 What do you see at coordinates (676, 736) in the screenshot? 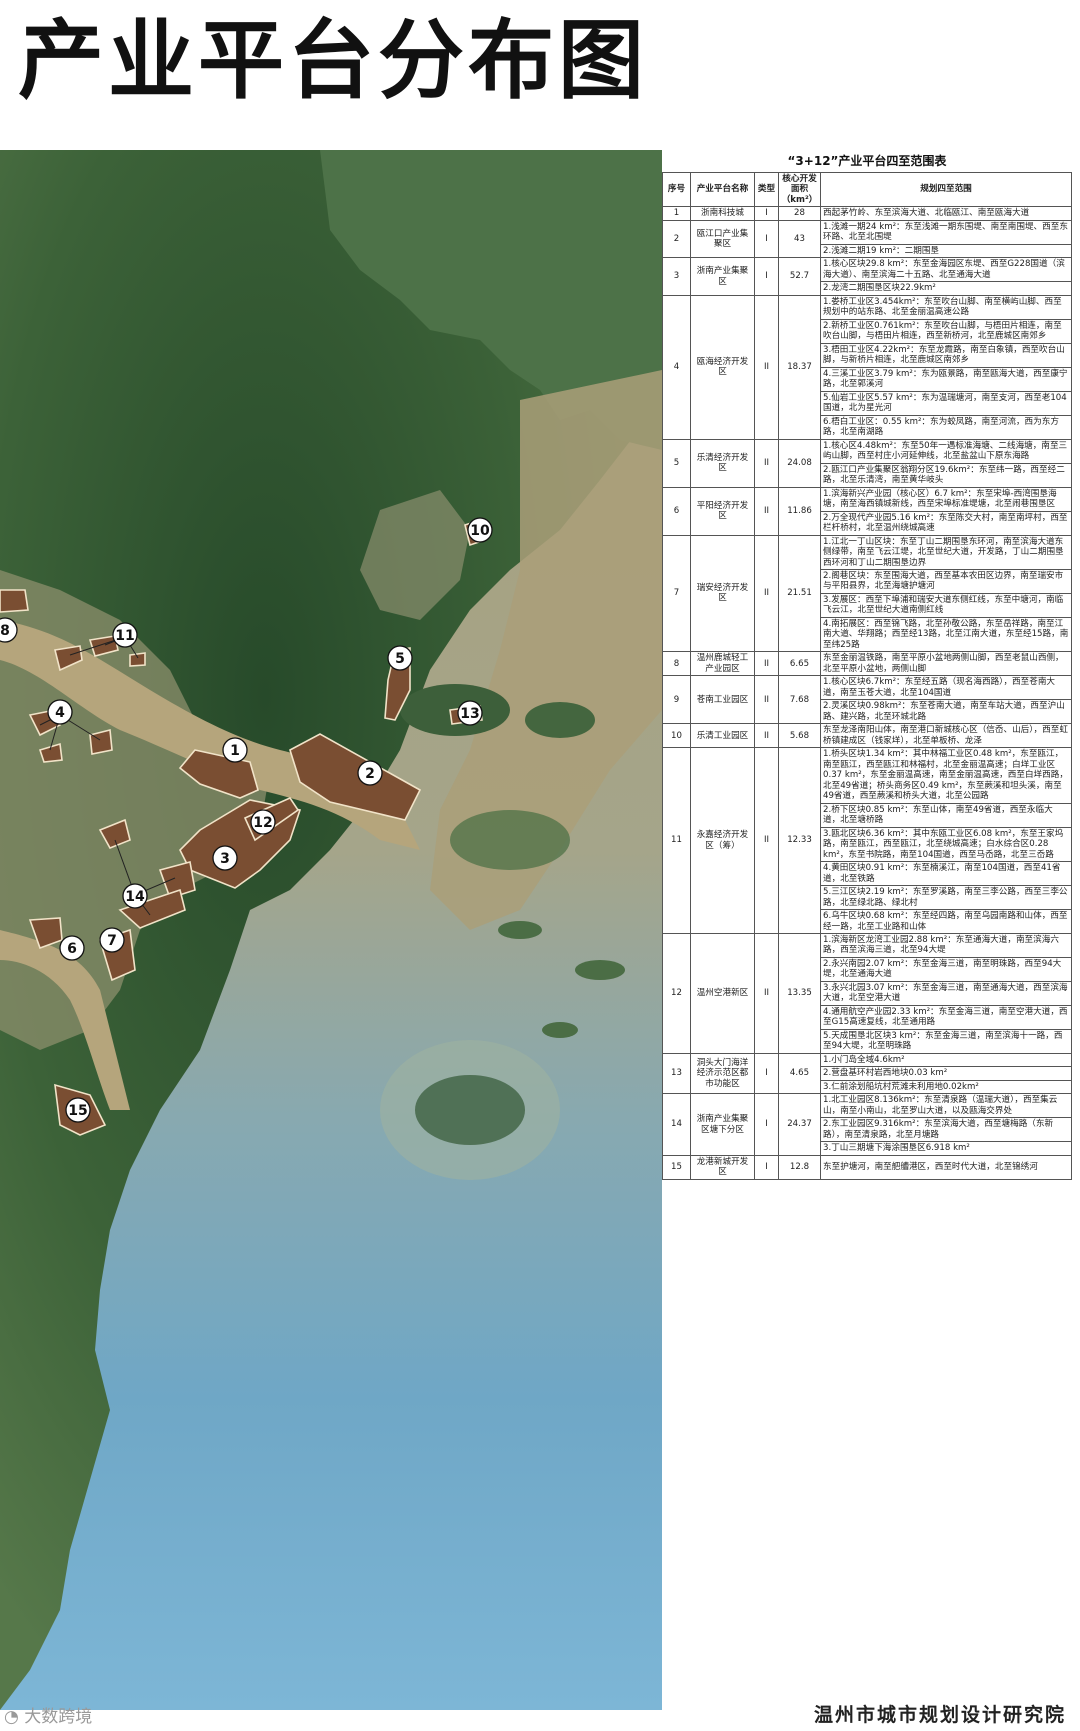
I see `row-no: 10` at bounding box center [676, 736].